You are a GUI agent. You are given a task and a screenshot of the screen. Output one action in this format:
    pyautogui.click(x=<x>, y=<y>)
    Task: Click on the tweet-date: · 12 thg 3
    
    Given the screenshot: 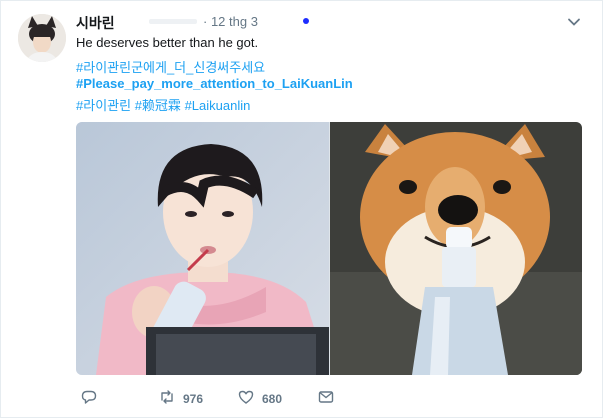 What is the action you would take?
    pyautogui.click(x=230, y=21)
    